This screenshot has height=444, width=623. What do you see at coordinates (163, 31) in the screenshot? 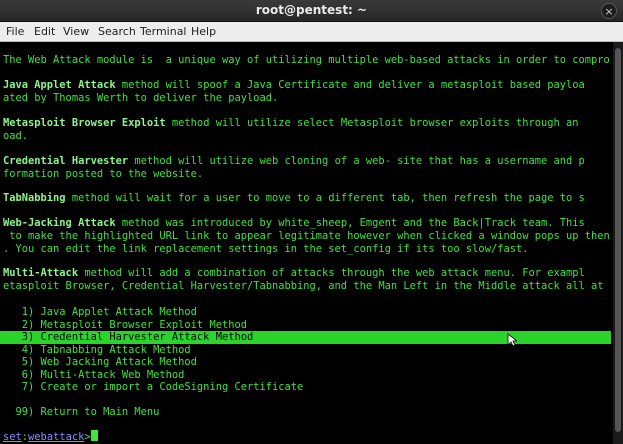
I see `menu-terminal: Terminal` at bounding box center [163, 31].